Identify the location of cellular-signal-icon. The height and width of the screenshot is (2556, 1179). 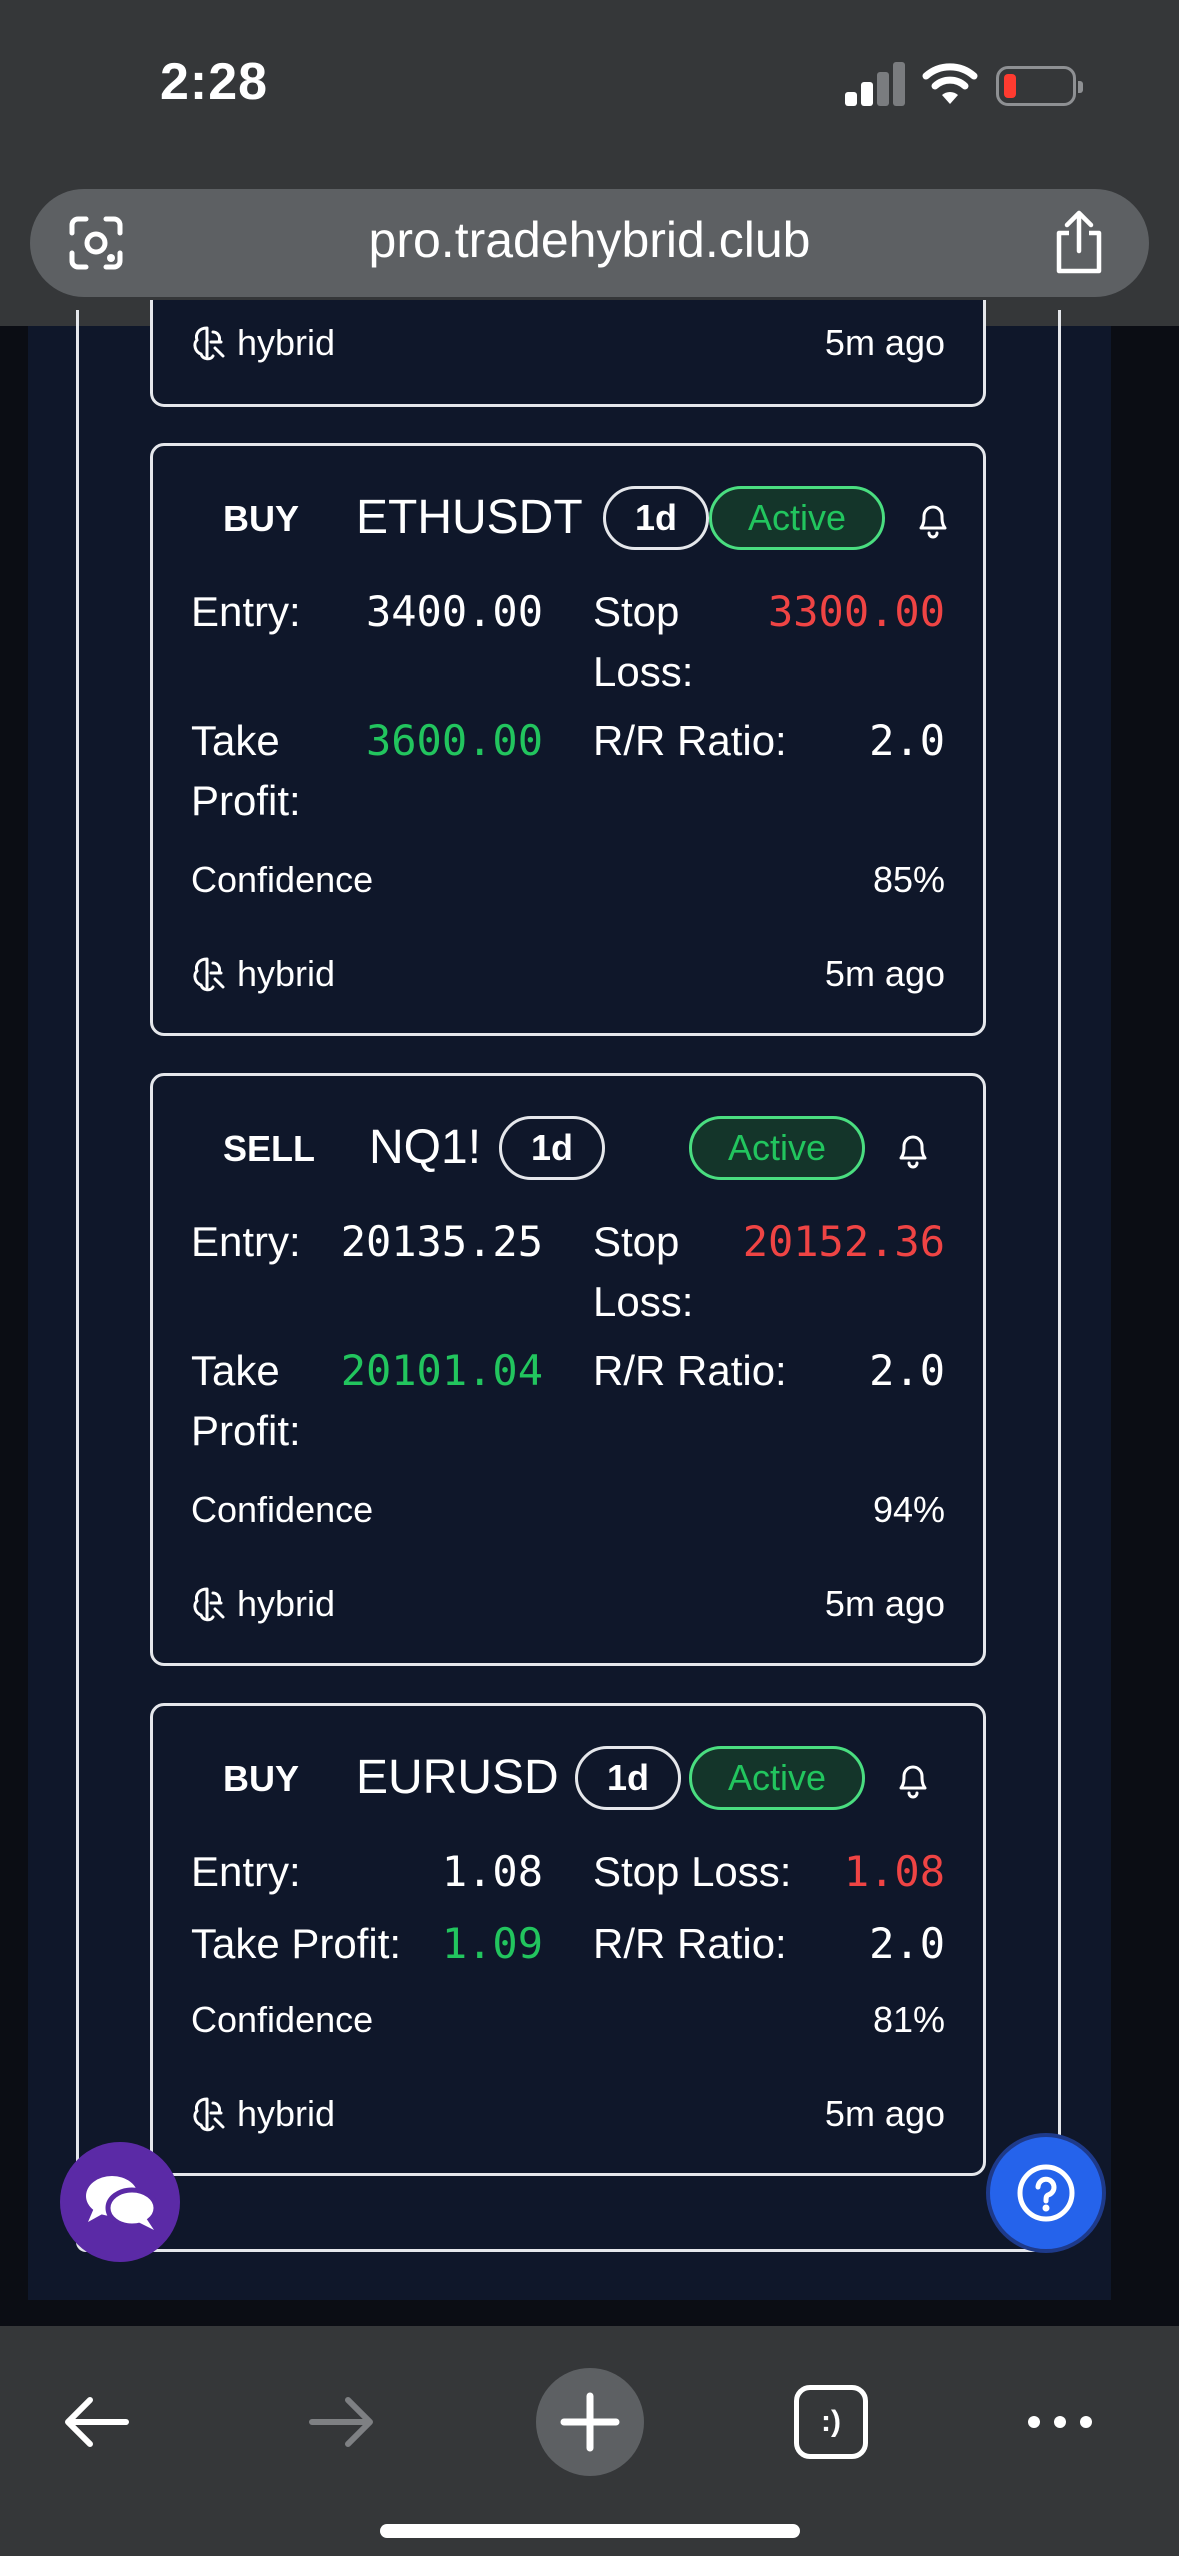
(876, 84).